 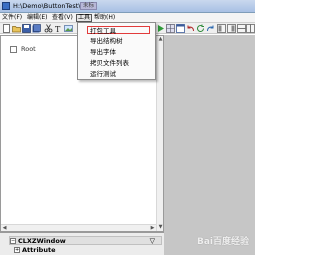 I want to click on undo-icon, so click(x=190, y=28).